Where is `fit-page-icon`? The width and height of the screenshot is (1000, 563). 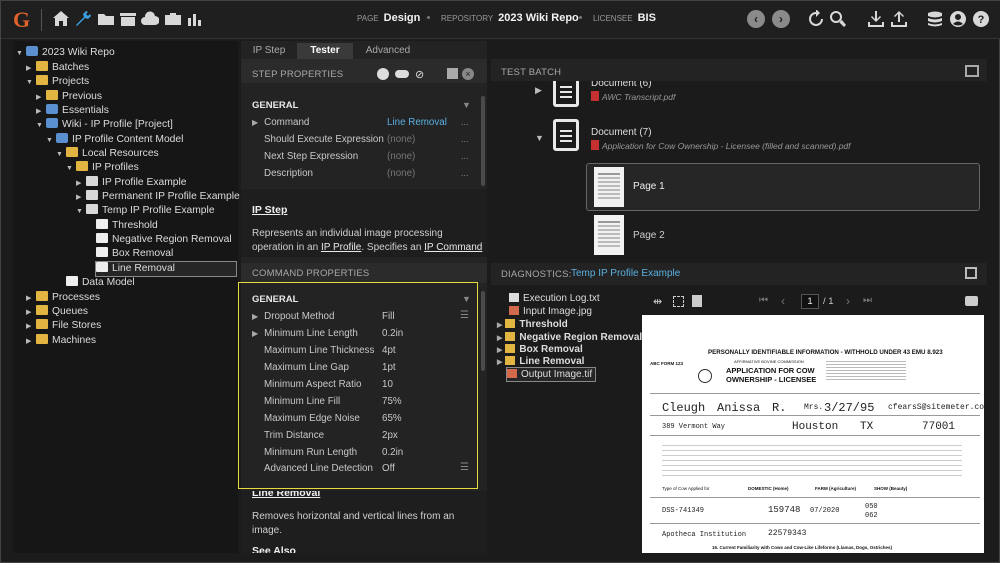 fit-page-icon is located at coordinates (678, 301).